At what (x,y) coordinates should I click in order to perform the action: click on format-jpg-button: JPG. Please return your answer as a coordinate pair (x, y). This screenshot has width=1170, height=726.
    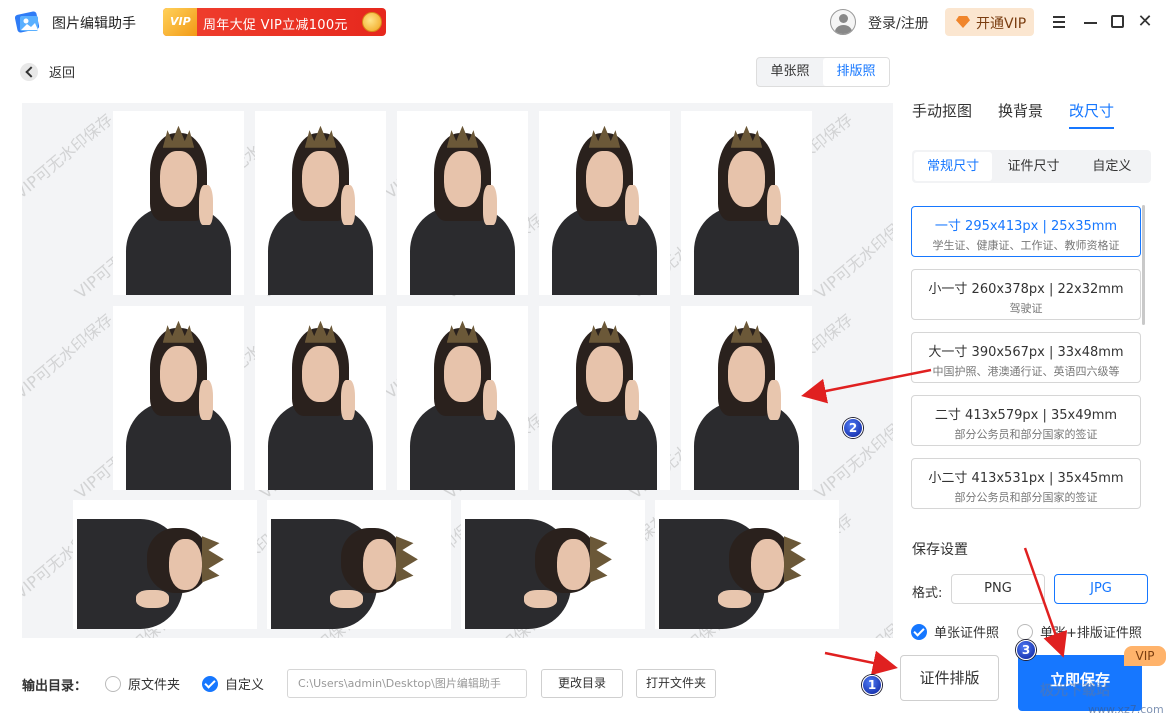
    Looking at the image, I should click on (1101, 589).